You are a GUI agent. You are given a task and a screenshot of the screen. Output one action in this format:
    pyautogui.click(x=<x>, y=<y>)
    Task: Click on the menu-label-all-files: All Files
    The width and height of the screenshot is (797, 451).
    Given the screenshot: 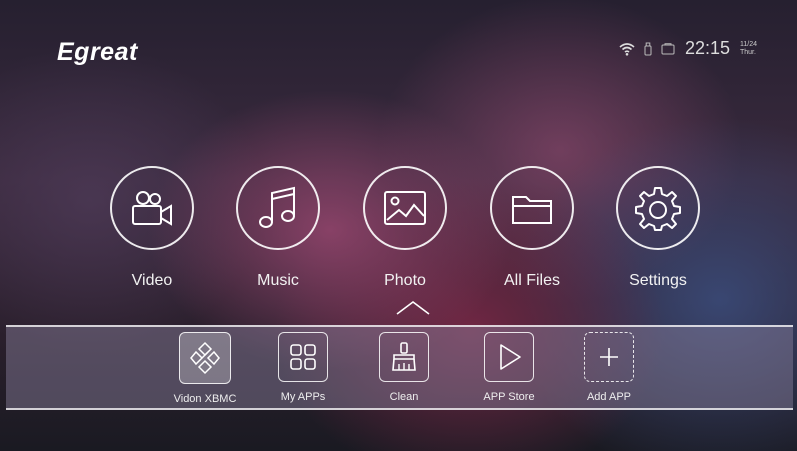 What is the action you would take?
    pyautogui.click(x=531, y=280)
    